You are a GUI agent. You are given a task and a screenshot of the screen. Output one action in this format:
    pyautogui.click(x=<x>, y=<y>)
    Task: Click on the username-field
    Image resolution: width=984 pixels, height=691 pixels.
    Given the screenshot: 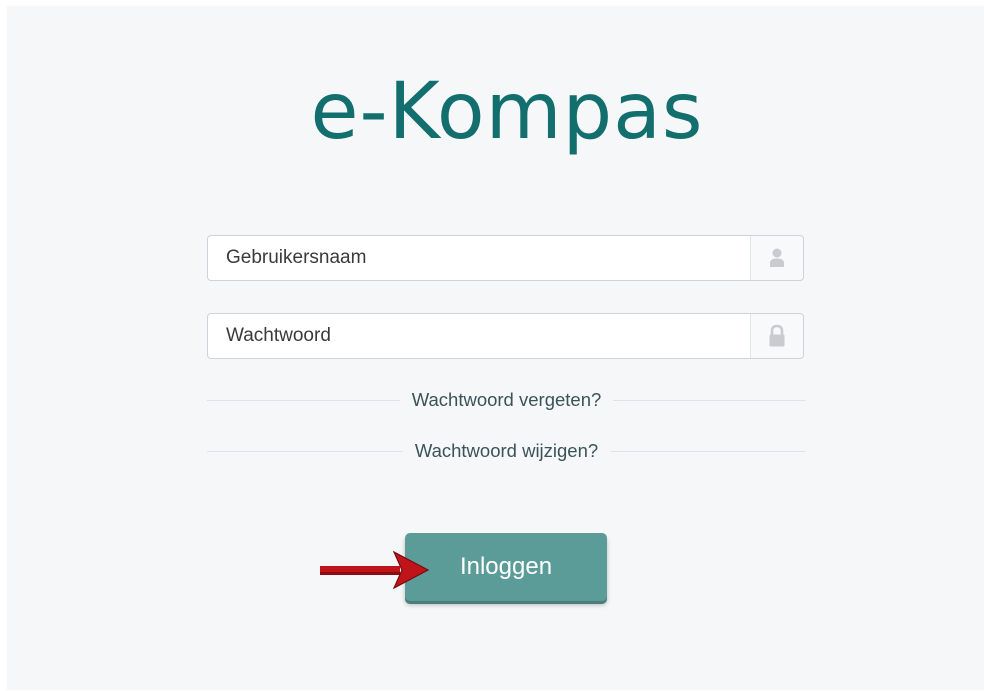 What is the action you would take?
    pyautogui.click(x=505, y=258)
    